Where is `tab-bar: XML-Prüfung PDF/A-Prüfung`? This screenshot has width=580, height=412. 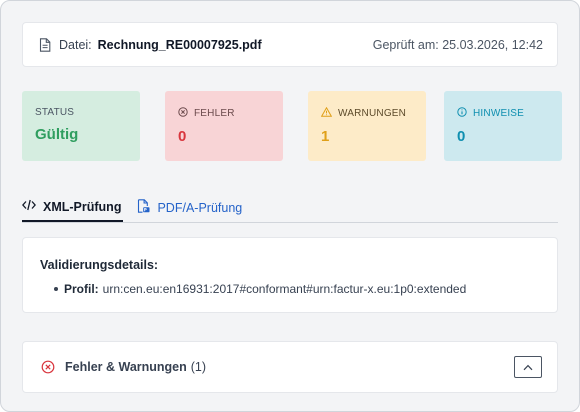
tab-bar: XML-Prüfung PDF/A-Prüfung is located at coordinates (290, 208).